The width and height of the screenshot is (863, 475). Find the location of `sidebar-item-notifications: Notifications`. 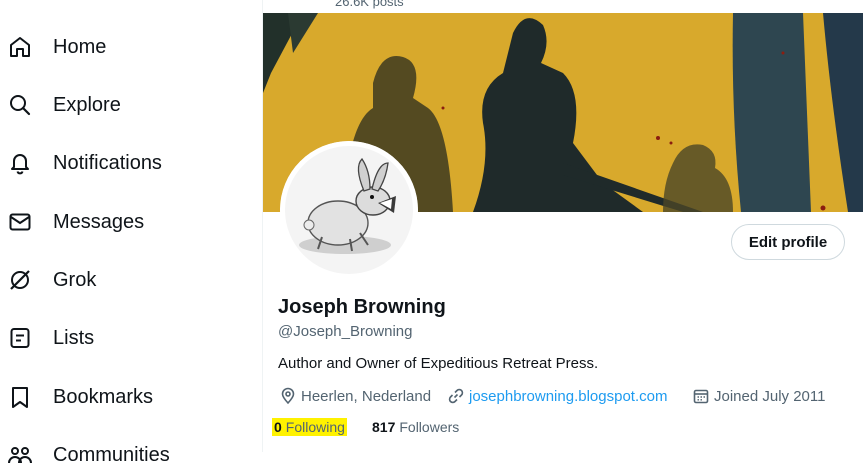

sidebar-item-notifications: Notifications is located at coordinates (120, 163).